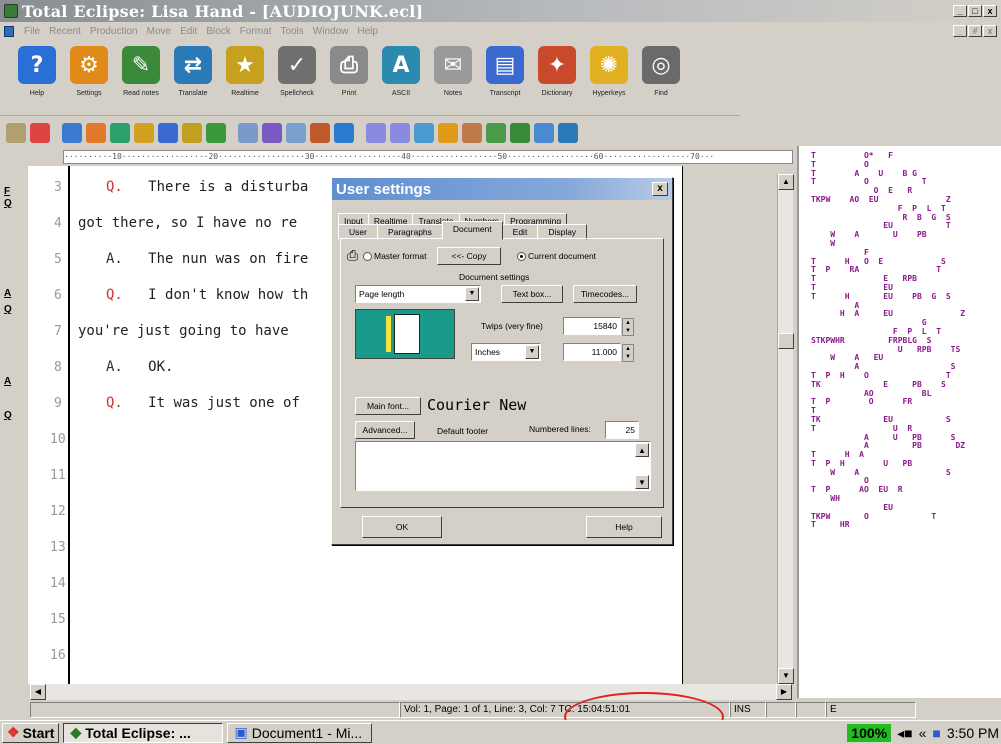 The width and height of the screenshot is (1001, 744). What do you see at coordinates (38, 692) in the screenshot?
I see `scroll-left-button: ◀` at bounding box center [38, 692].